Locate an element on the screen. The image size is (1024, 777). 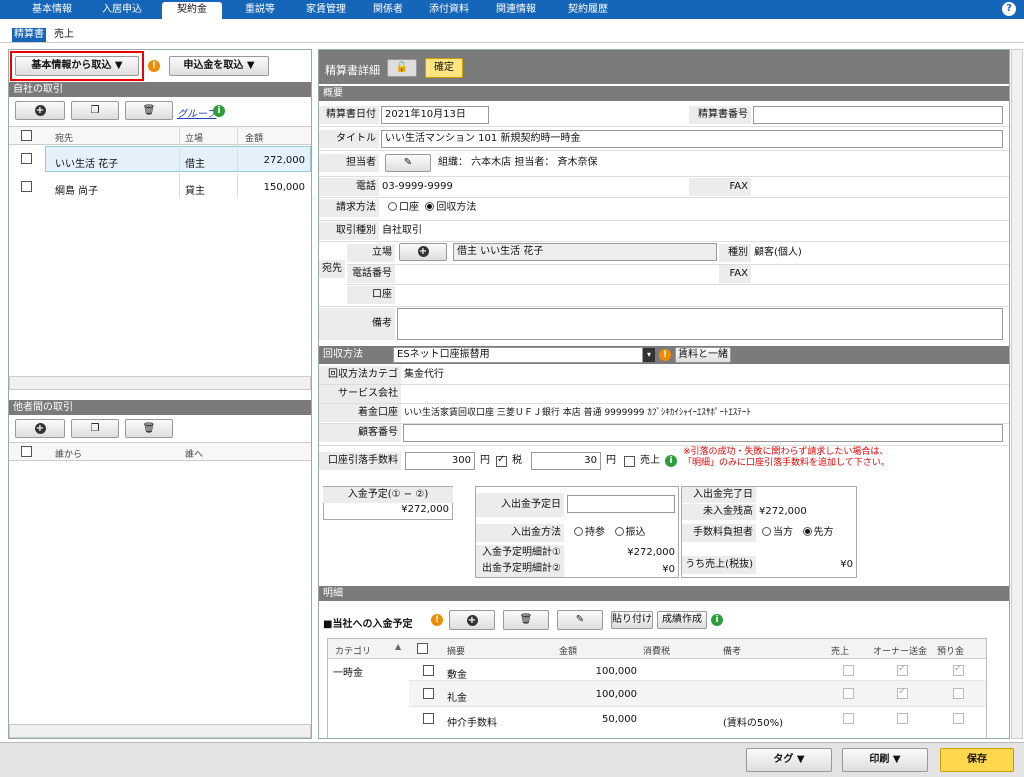
with-rent-button: 賃料と一緒 is located at coordinates (703, 355).